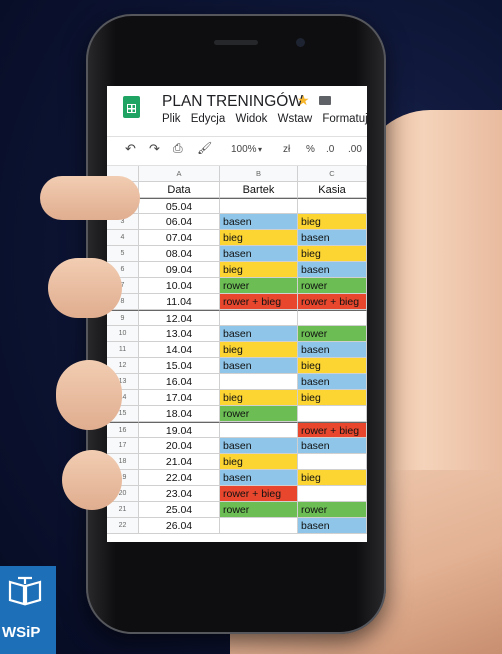 Image resolution: width=502 pixels, height=654 pixels. Describe the element at coordinates (28, 610) in the screenshot. I see `publisher-logo: WSiP` at that location.